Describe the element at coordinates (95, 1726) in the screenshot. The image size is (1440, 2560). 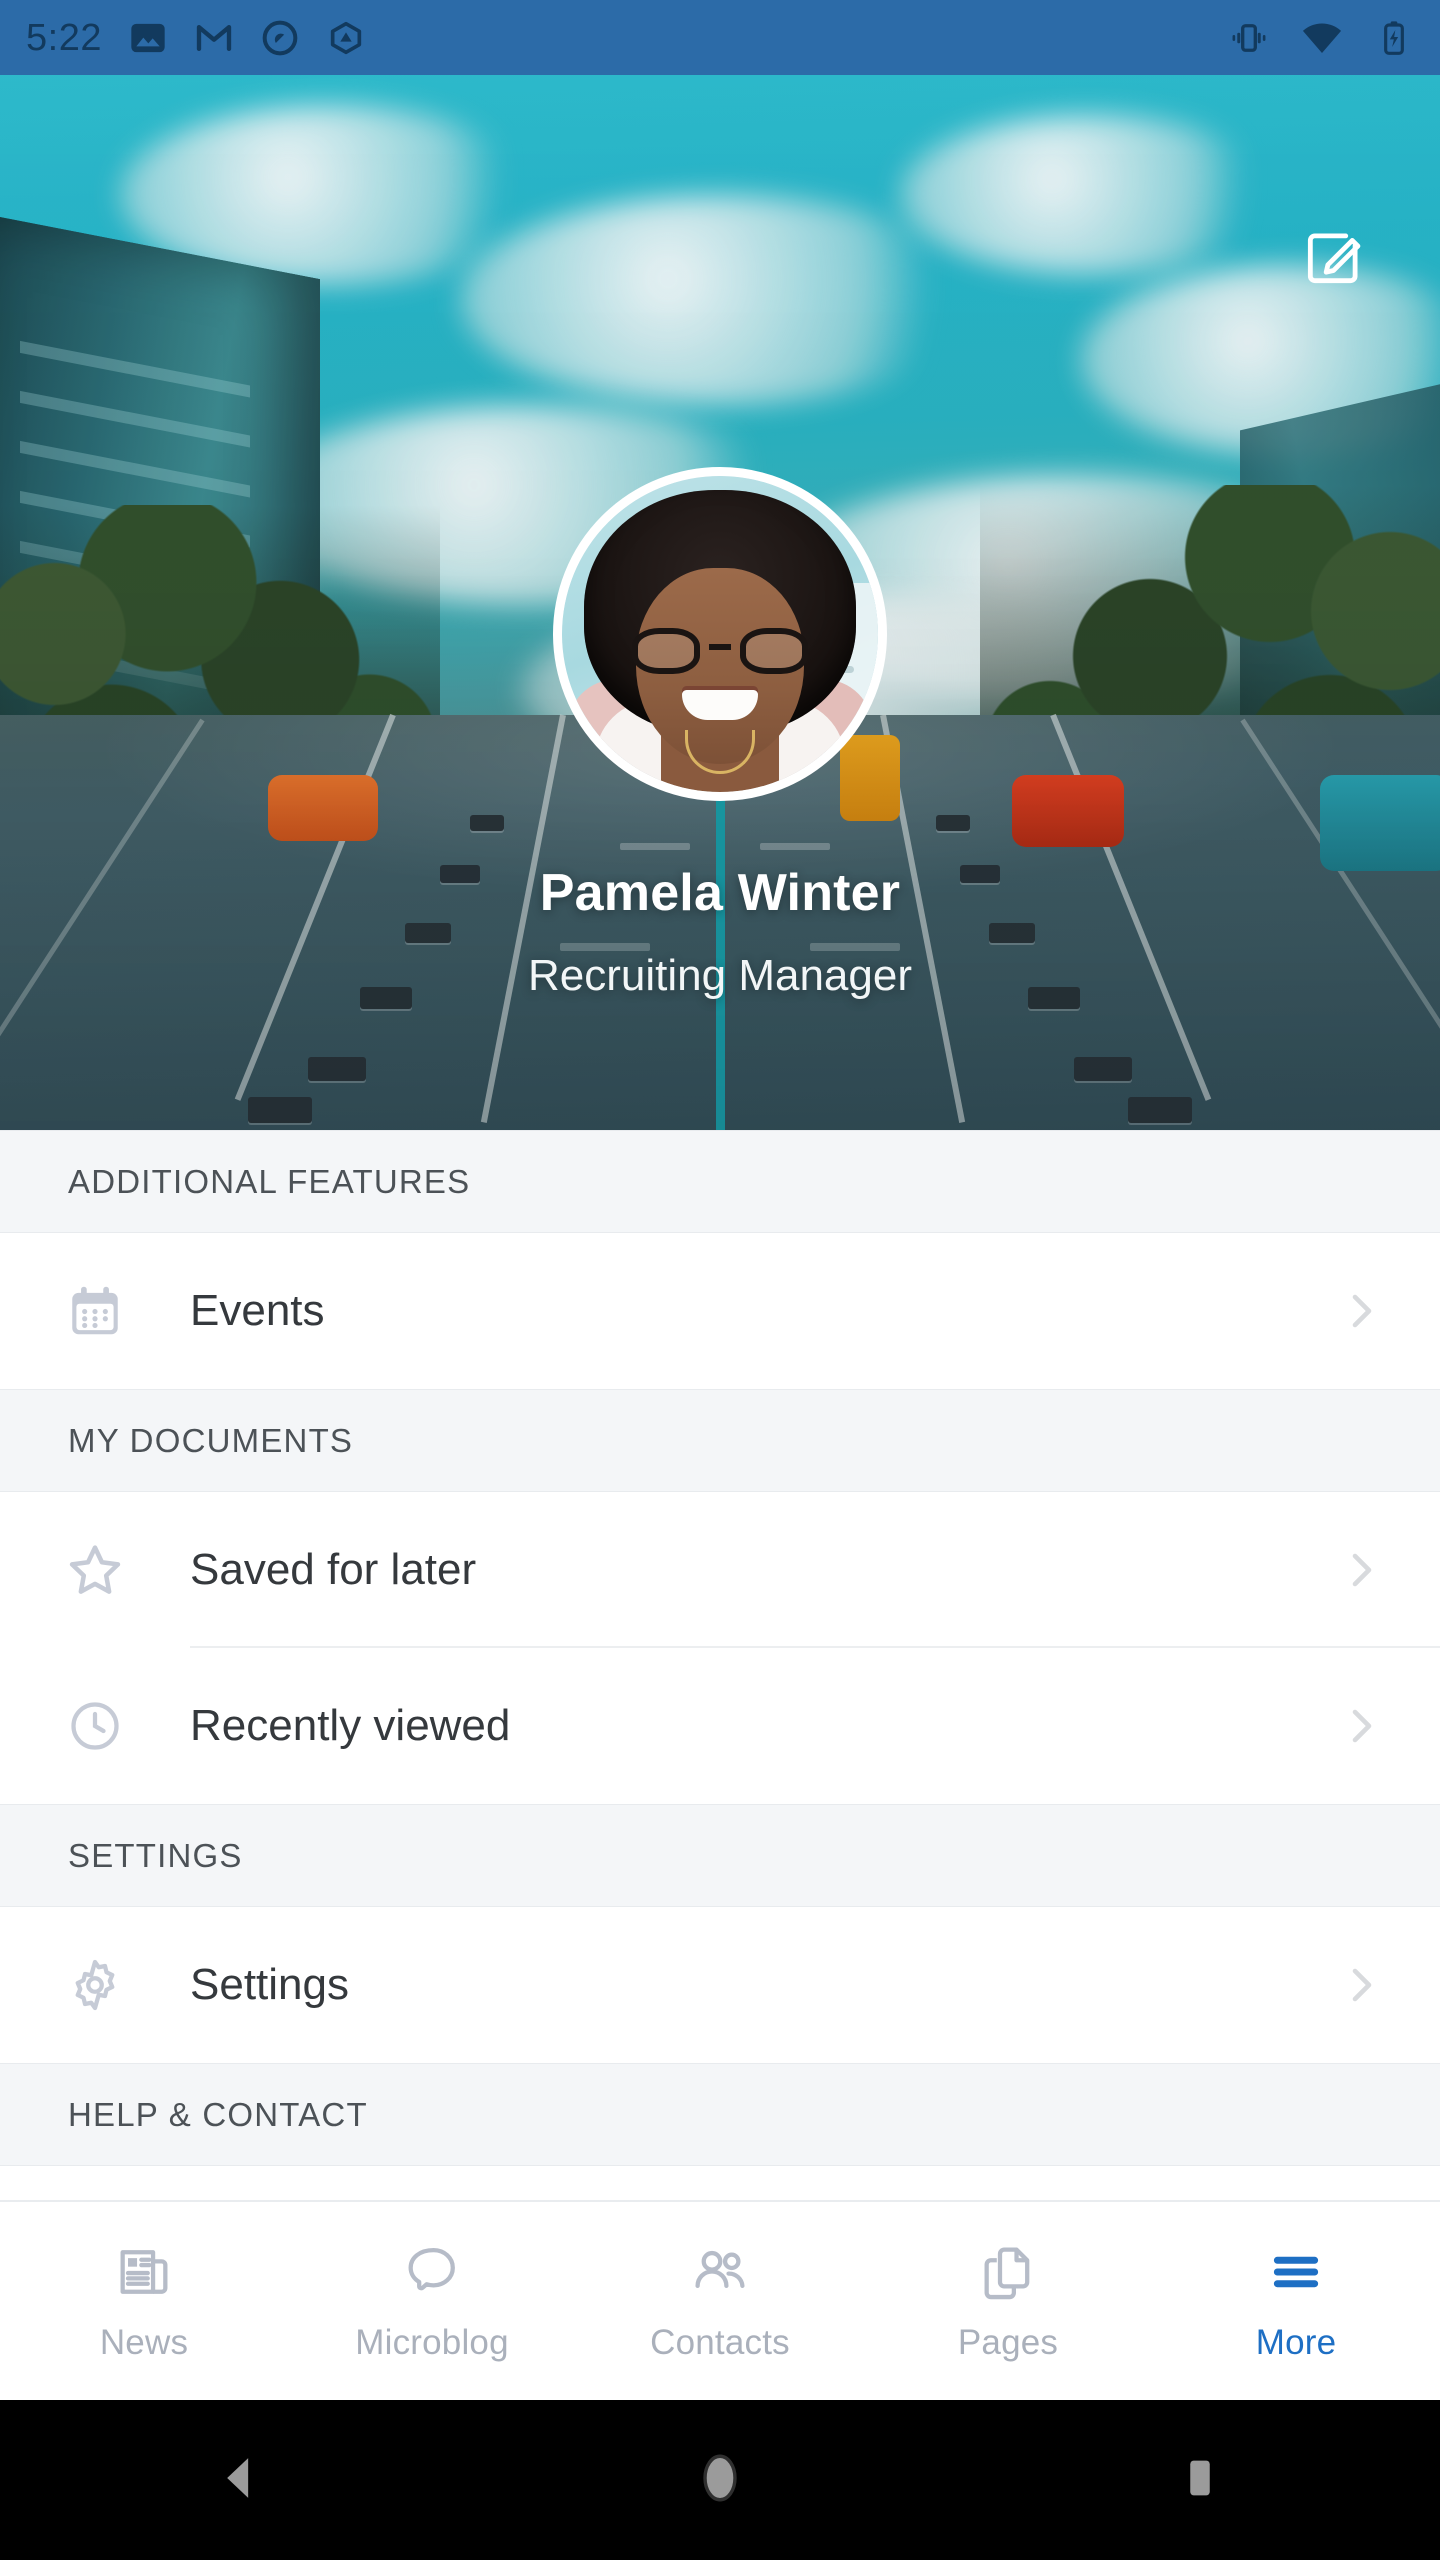
I see `clock-icon` at that location.